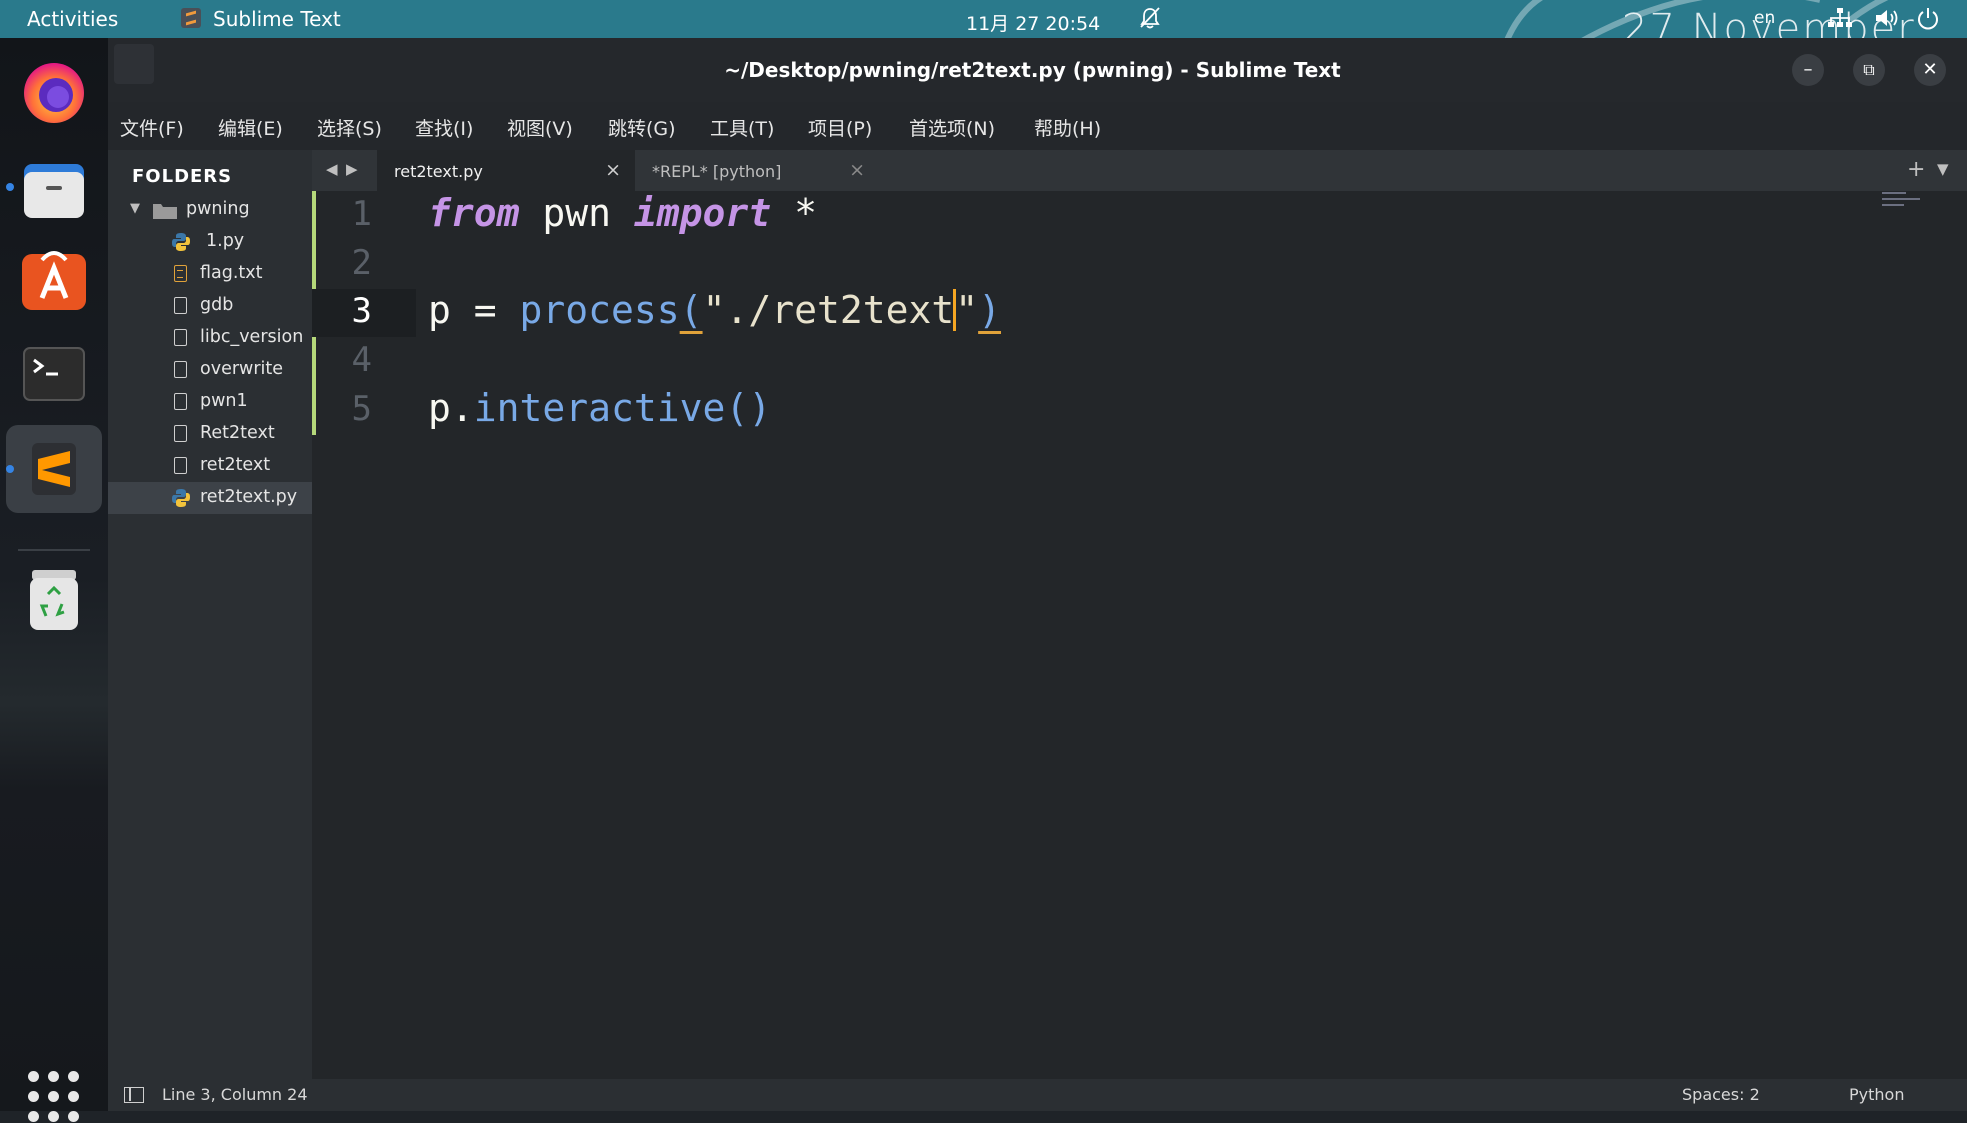  Describe the element at coordinates (54, 188) in the screenshot. I see `files-icon` at that location.